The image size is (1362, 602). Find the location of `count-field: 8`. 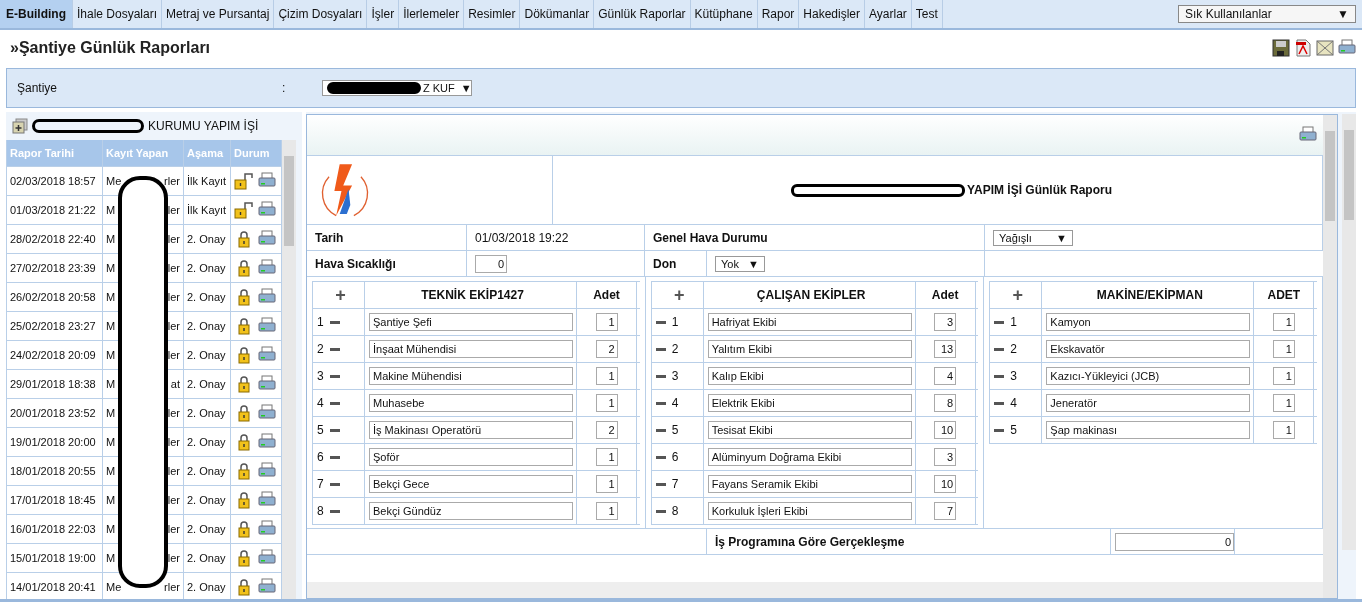

count-field: 8 is located at coordinates (945, 403).